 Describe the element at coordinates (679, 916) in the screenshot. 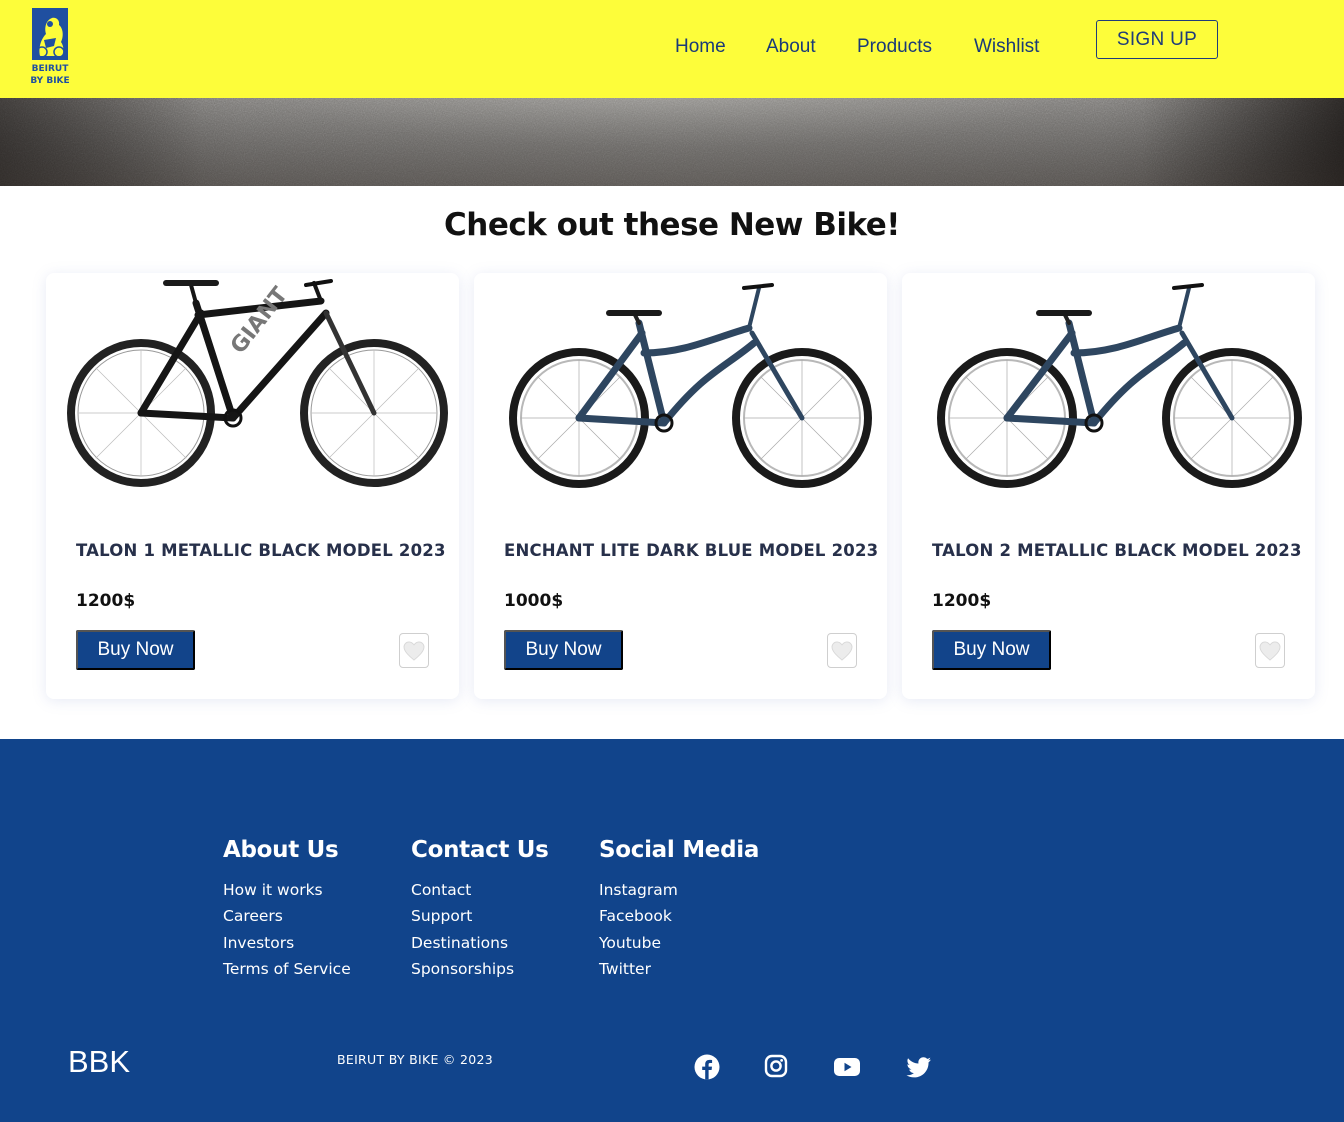

I see `footer-link: Facebook` at that location.